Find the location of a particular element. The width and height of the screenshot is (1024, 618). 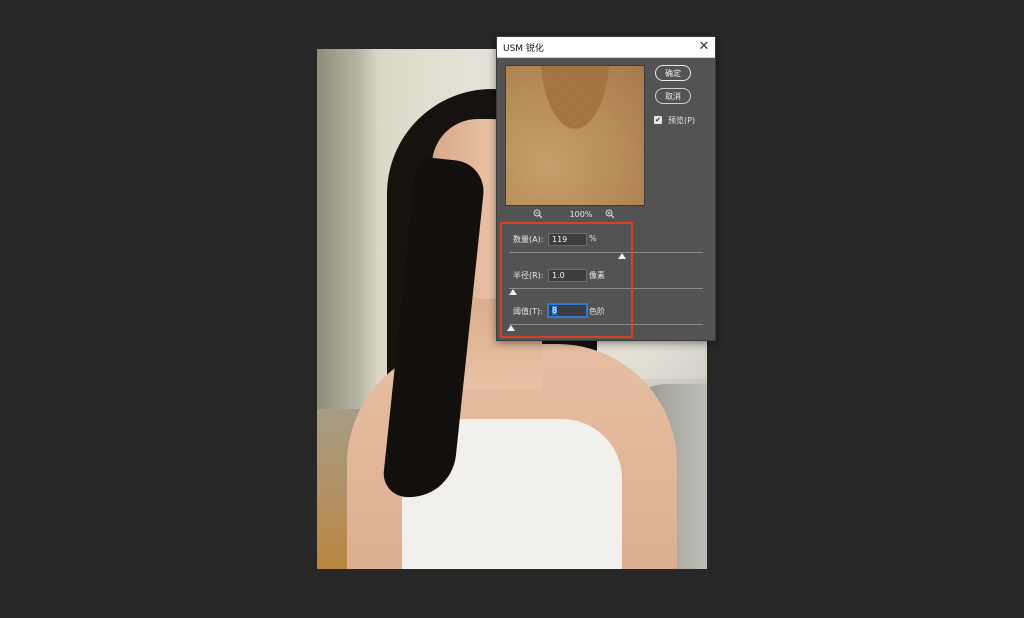

threshold-value-selected: 8 is located at coordinates (555, 310).